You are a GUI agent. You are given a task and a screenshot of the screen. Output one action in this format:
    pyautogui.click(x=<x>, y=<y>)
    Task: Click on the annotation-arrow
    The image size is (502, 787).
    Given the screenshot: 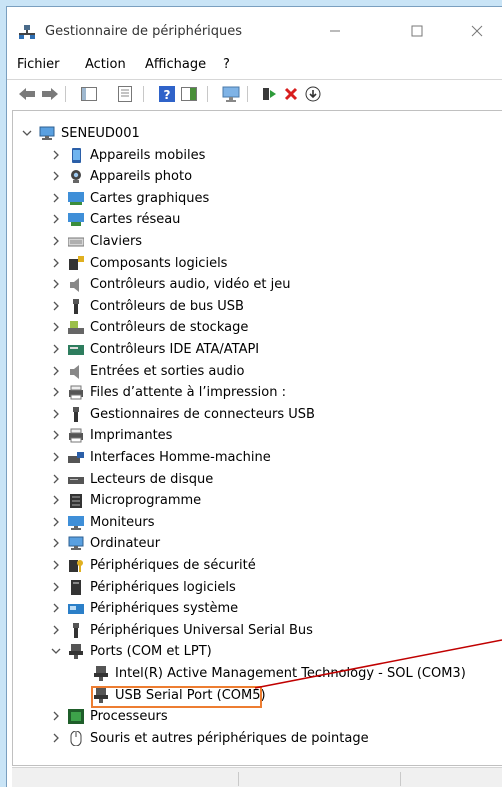 What is the action you would take?
    pyautogui.click(x=378, y=664)
    